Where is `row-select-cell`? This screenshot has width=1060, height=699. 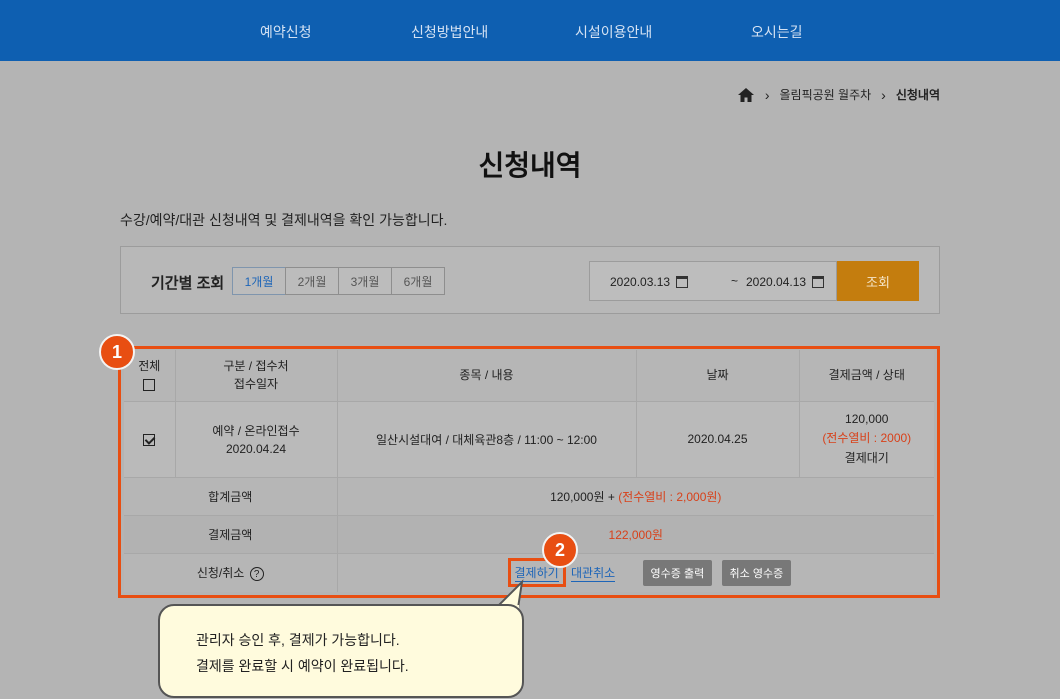 row-select-cell is located at coordinates (150, 439).